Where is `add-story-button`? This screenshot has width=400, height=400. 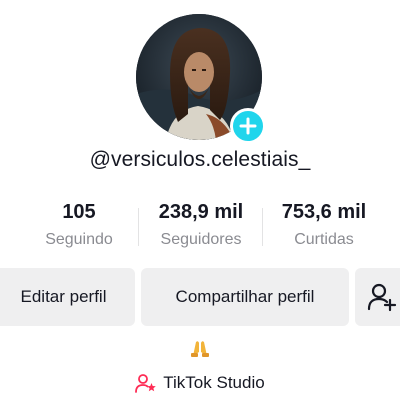 add-story-button is located at coordinates (248, 126).